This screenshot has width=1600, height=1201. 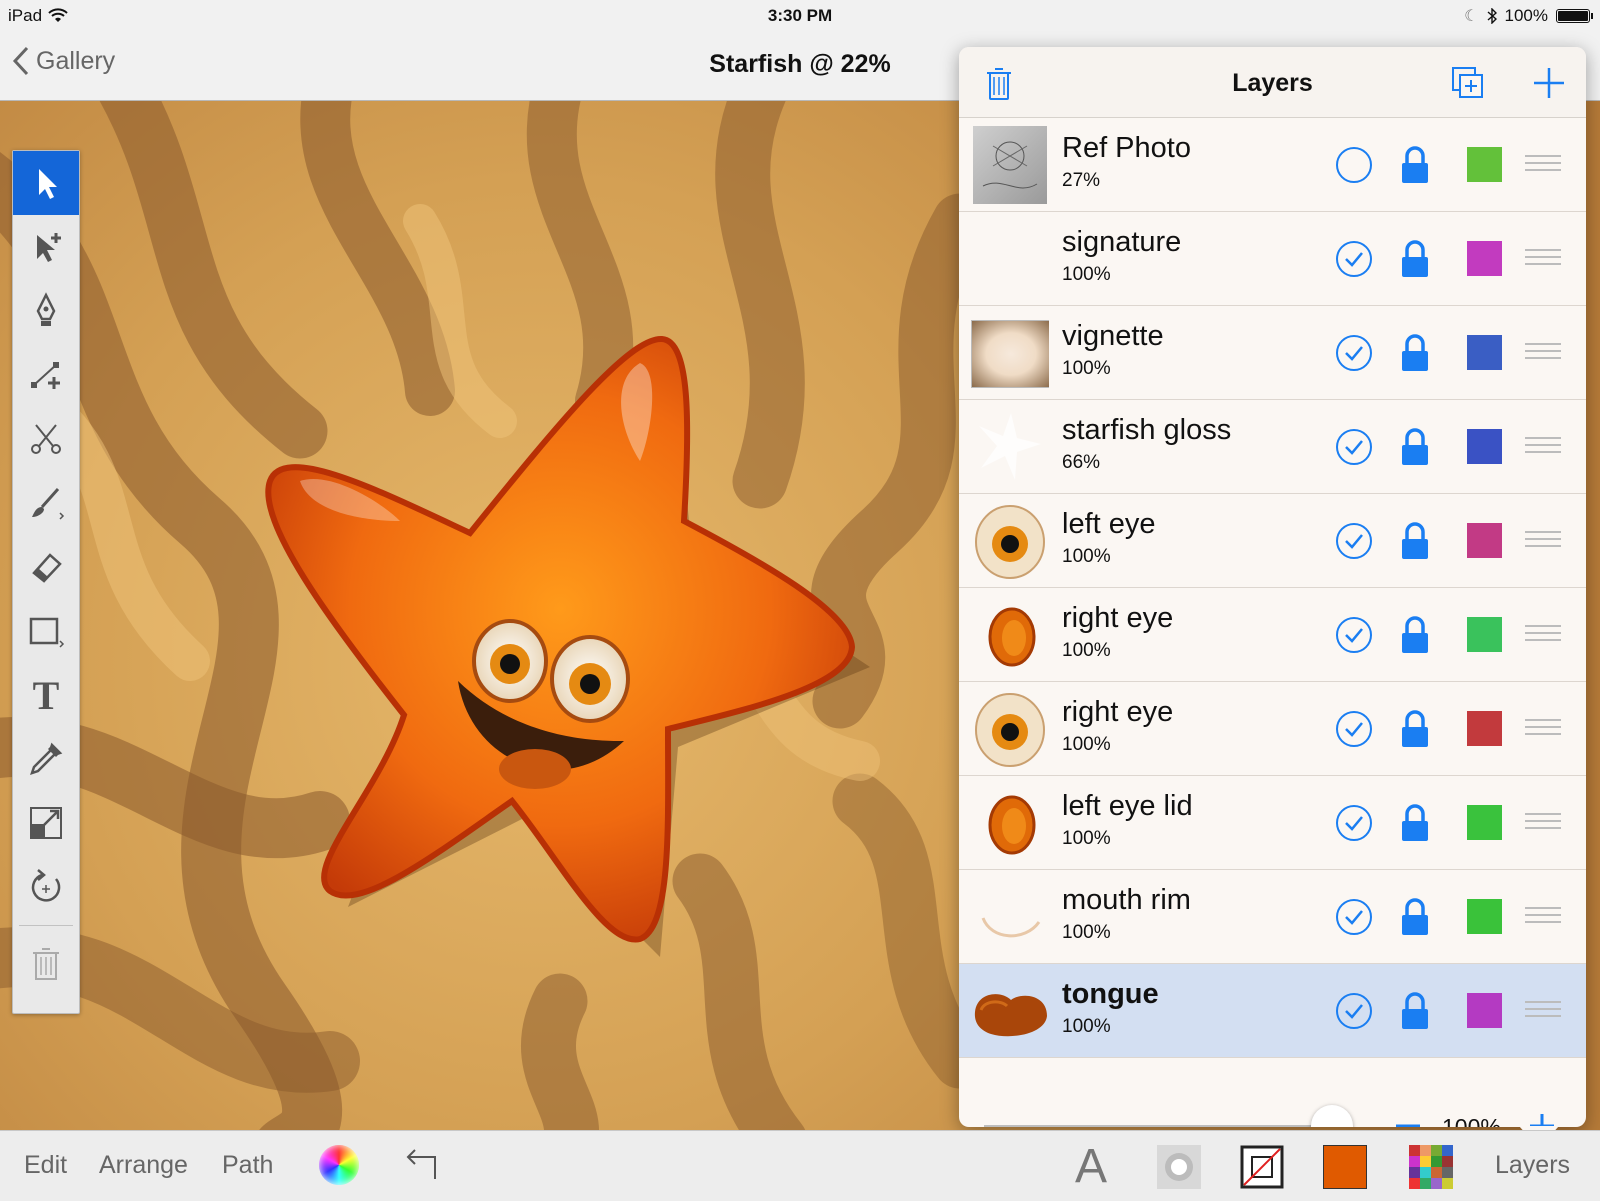 What do you see at coordinates (46, 311) in the screenshot?
I see `pen-tool` at bounding box center [46, 311].